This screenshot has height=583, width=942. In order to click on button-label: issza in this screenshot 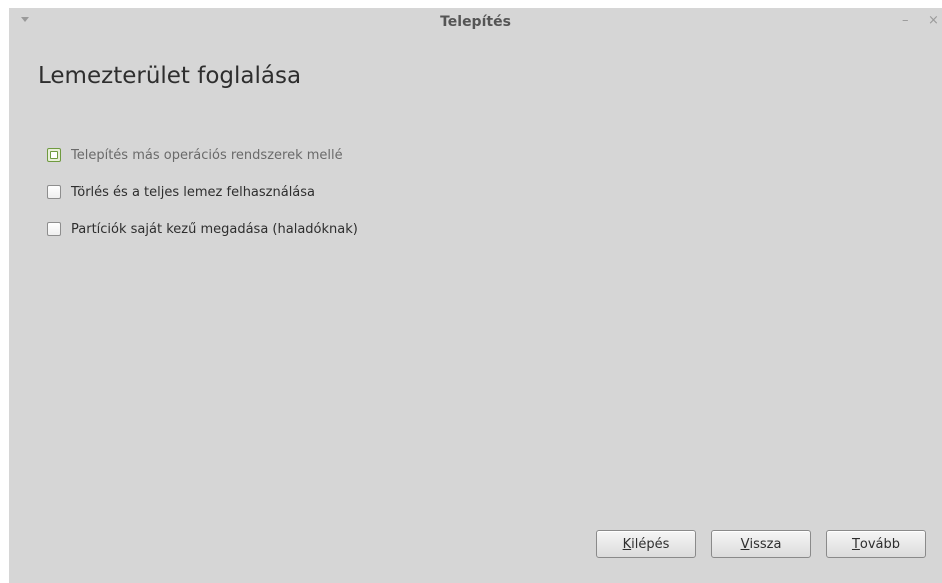, I will do `click(765, 544)`.